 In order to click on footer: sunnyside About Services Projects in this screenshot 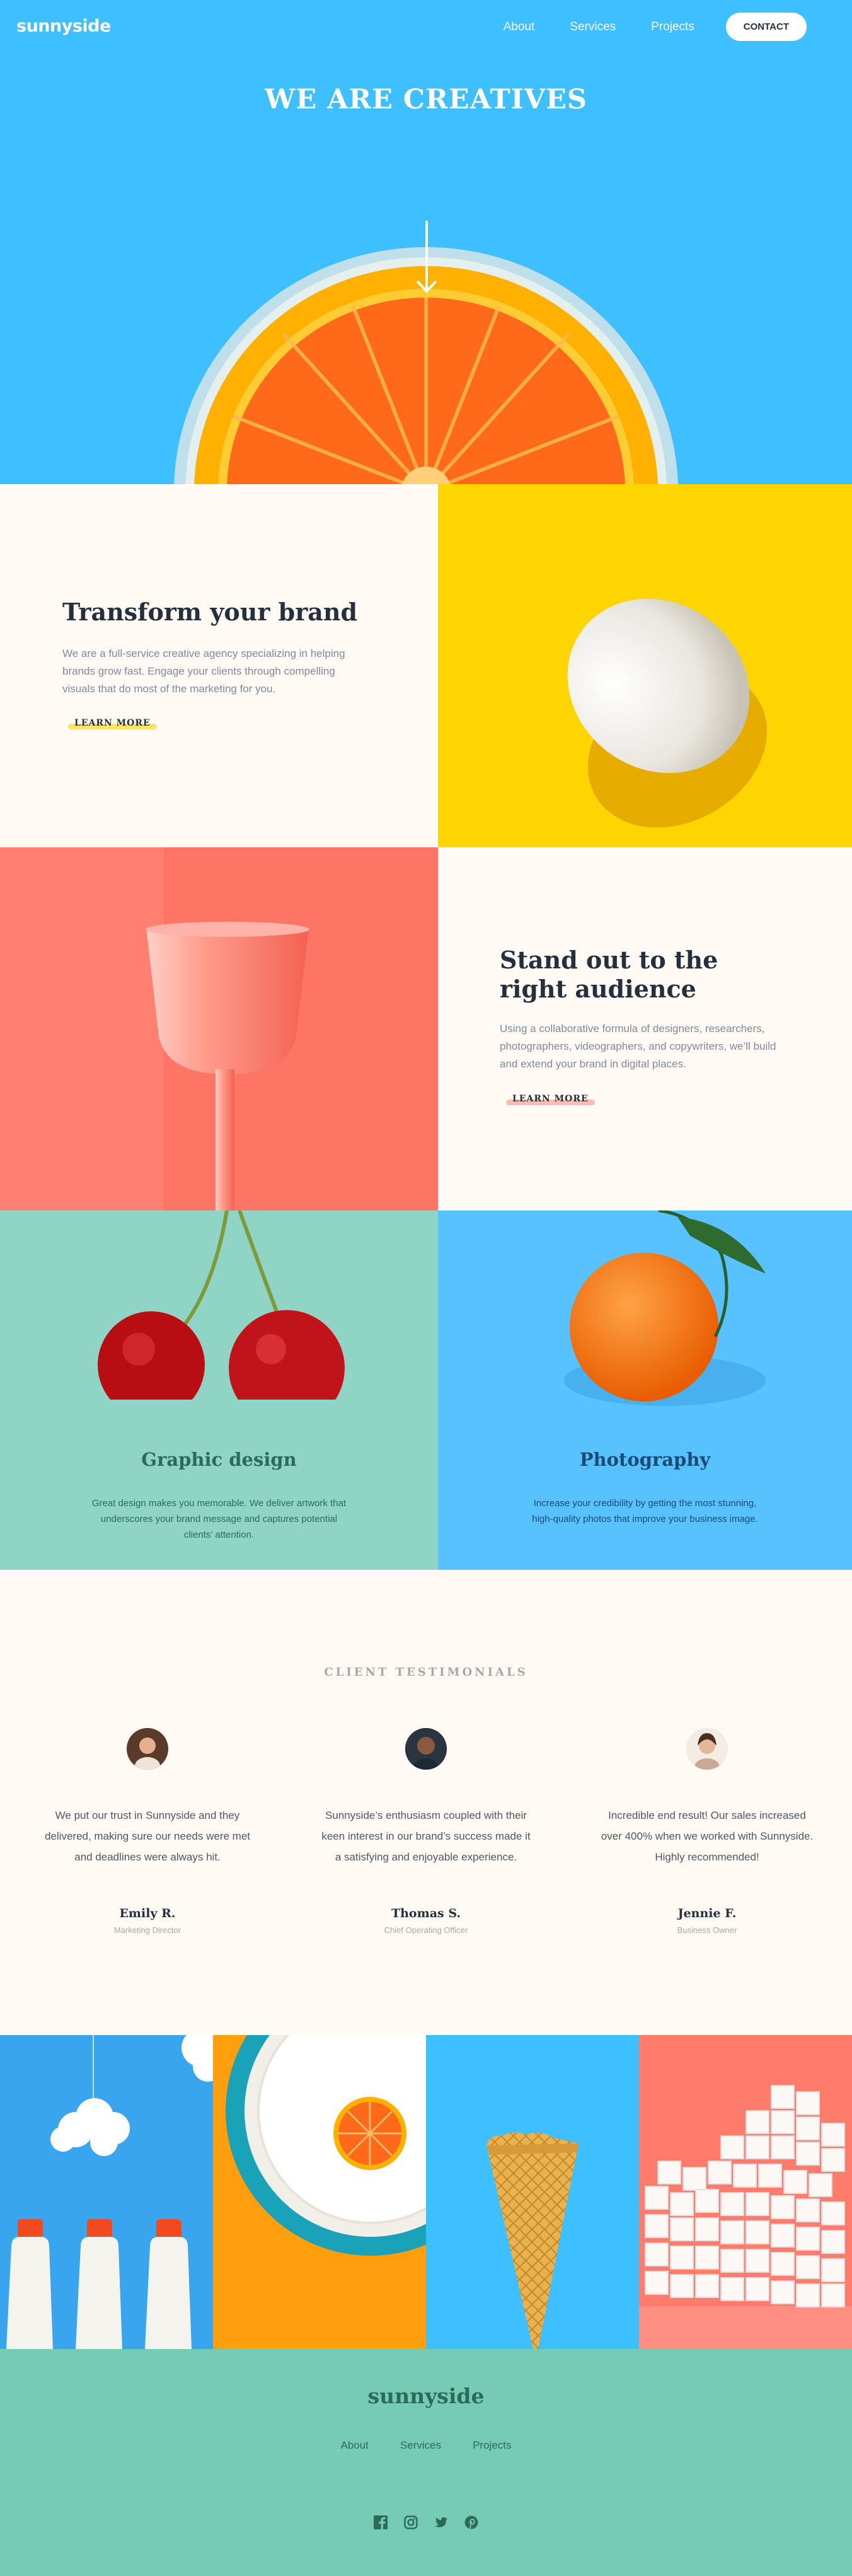, I will do `click(426, 2462)`.